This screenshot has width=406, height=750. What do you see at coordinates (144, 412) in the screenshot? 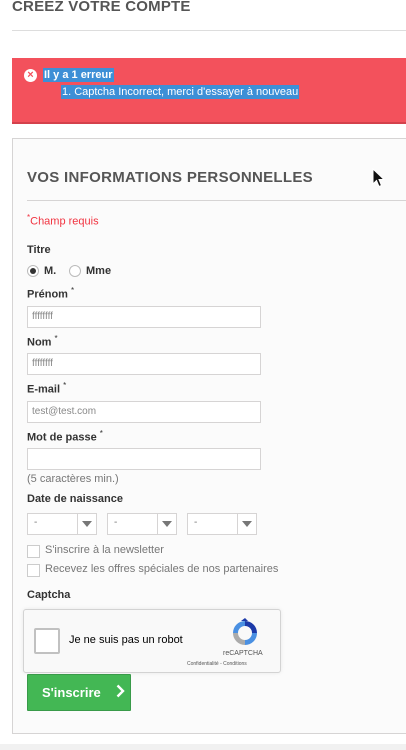
I see `email-input: test@test.com` at bounding box center [144, 412].